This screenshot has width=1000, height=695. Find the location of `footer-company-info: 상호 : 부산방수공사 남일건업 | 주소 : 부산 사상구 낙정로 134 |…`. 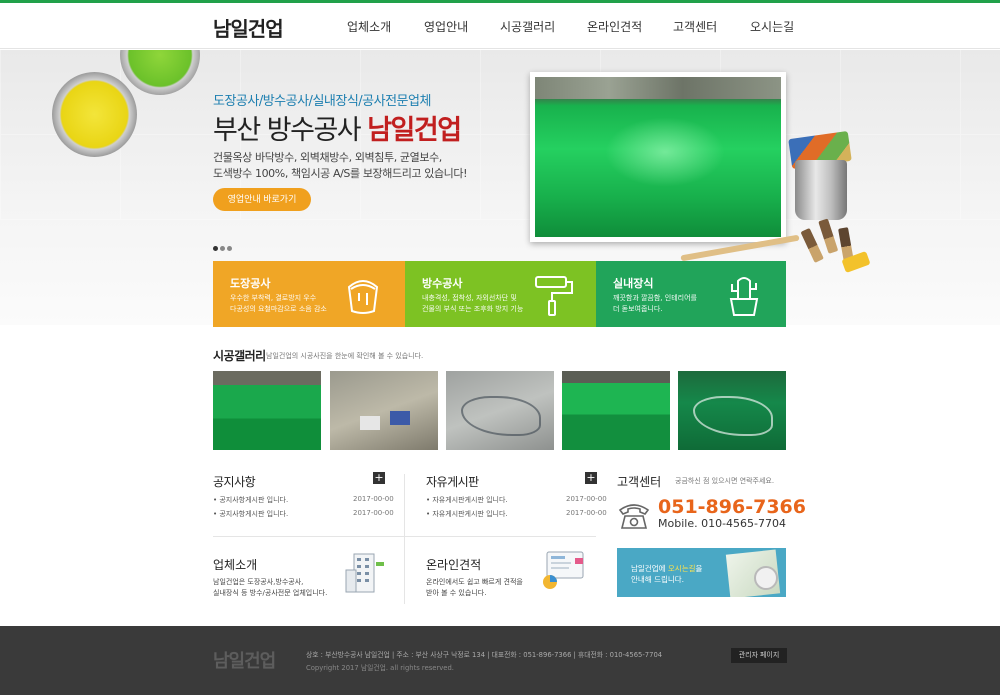

footer-company-info: 상호 : 부산방수공사 남일건업 | 주소 : 부산 사상구 낙정로 134 |… is located at coordinates (484, 655).